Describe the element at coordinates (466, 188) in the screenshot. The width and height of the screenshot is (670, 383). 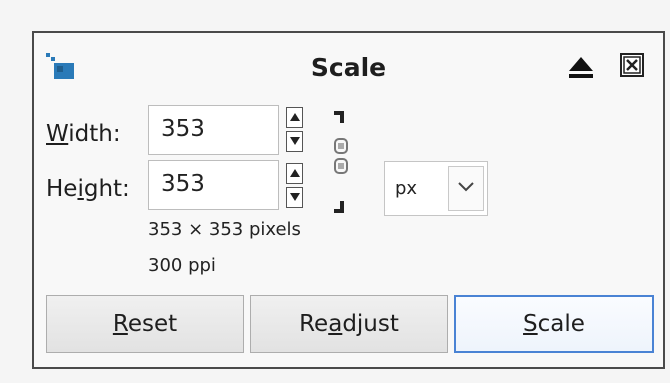
I see `chevron-down-icon` at that location.